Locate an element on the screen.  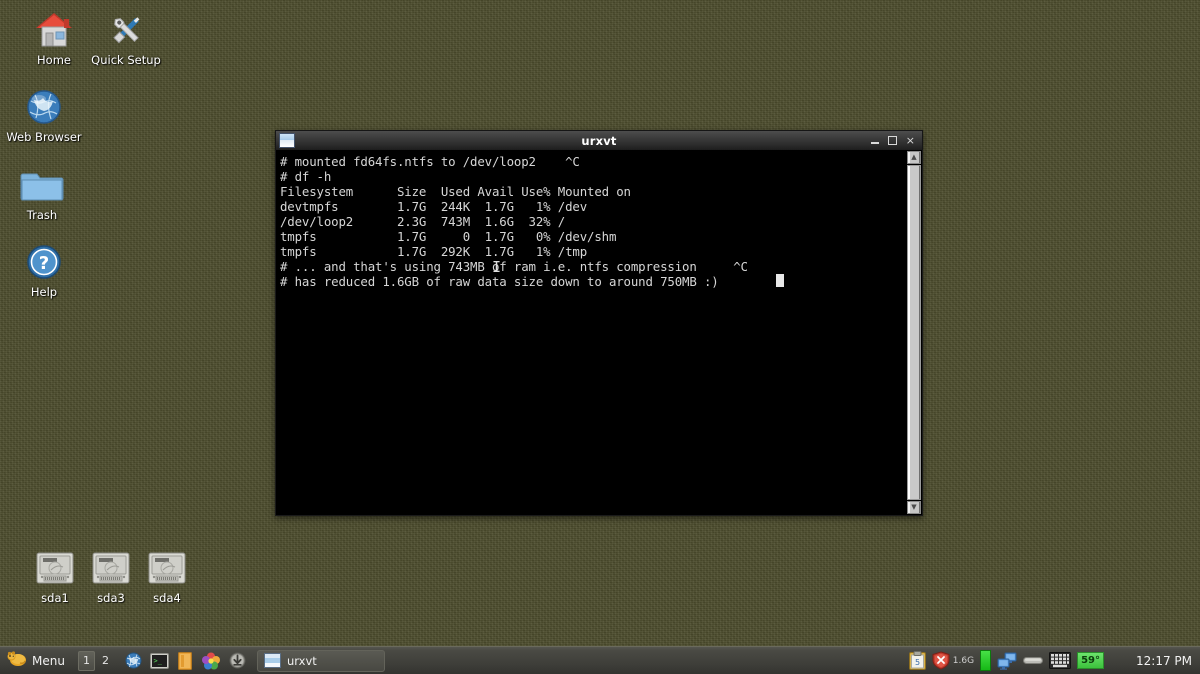
svg-text: 5 is located at coordinates (917, 662).